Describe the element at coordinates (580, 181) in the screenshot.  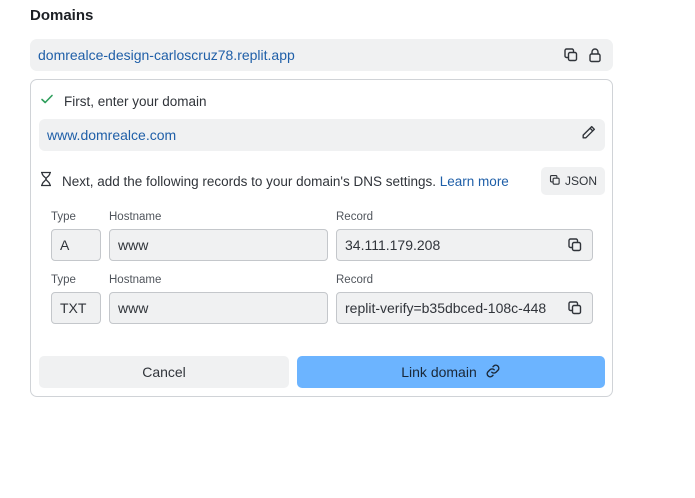
I see `json-button-label: JSON` at that location.